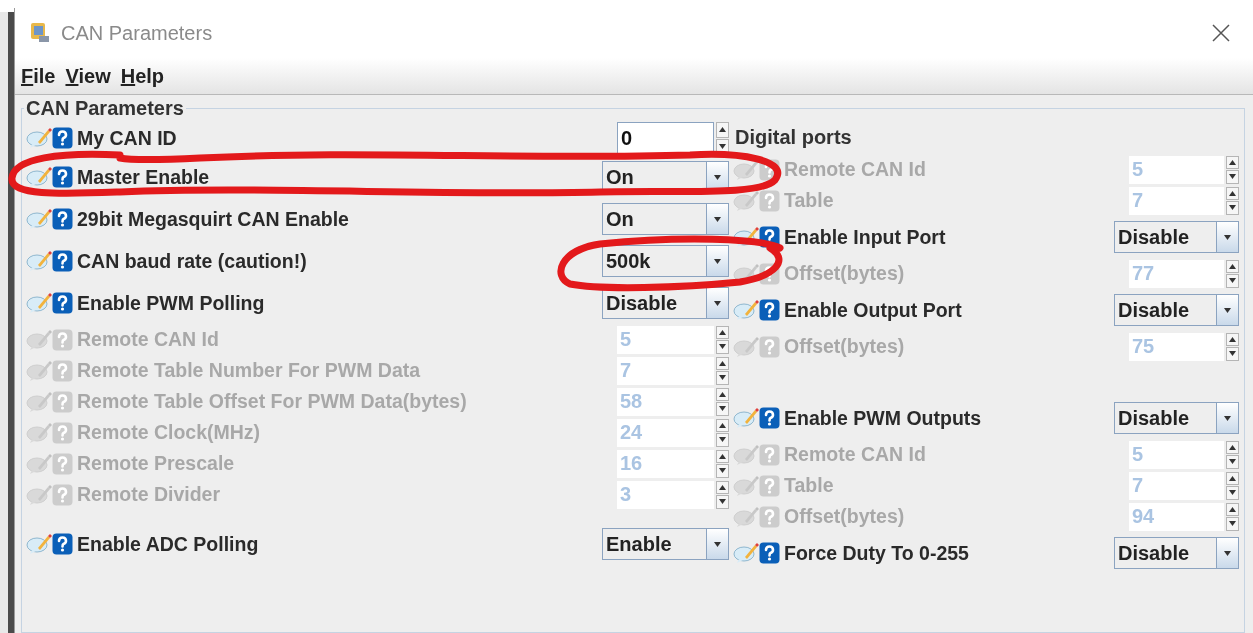  Describe the element at coordinates (865, 237) in the screenshot. I see `parameter-label: Enable Input Port` at that location.